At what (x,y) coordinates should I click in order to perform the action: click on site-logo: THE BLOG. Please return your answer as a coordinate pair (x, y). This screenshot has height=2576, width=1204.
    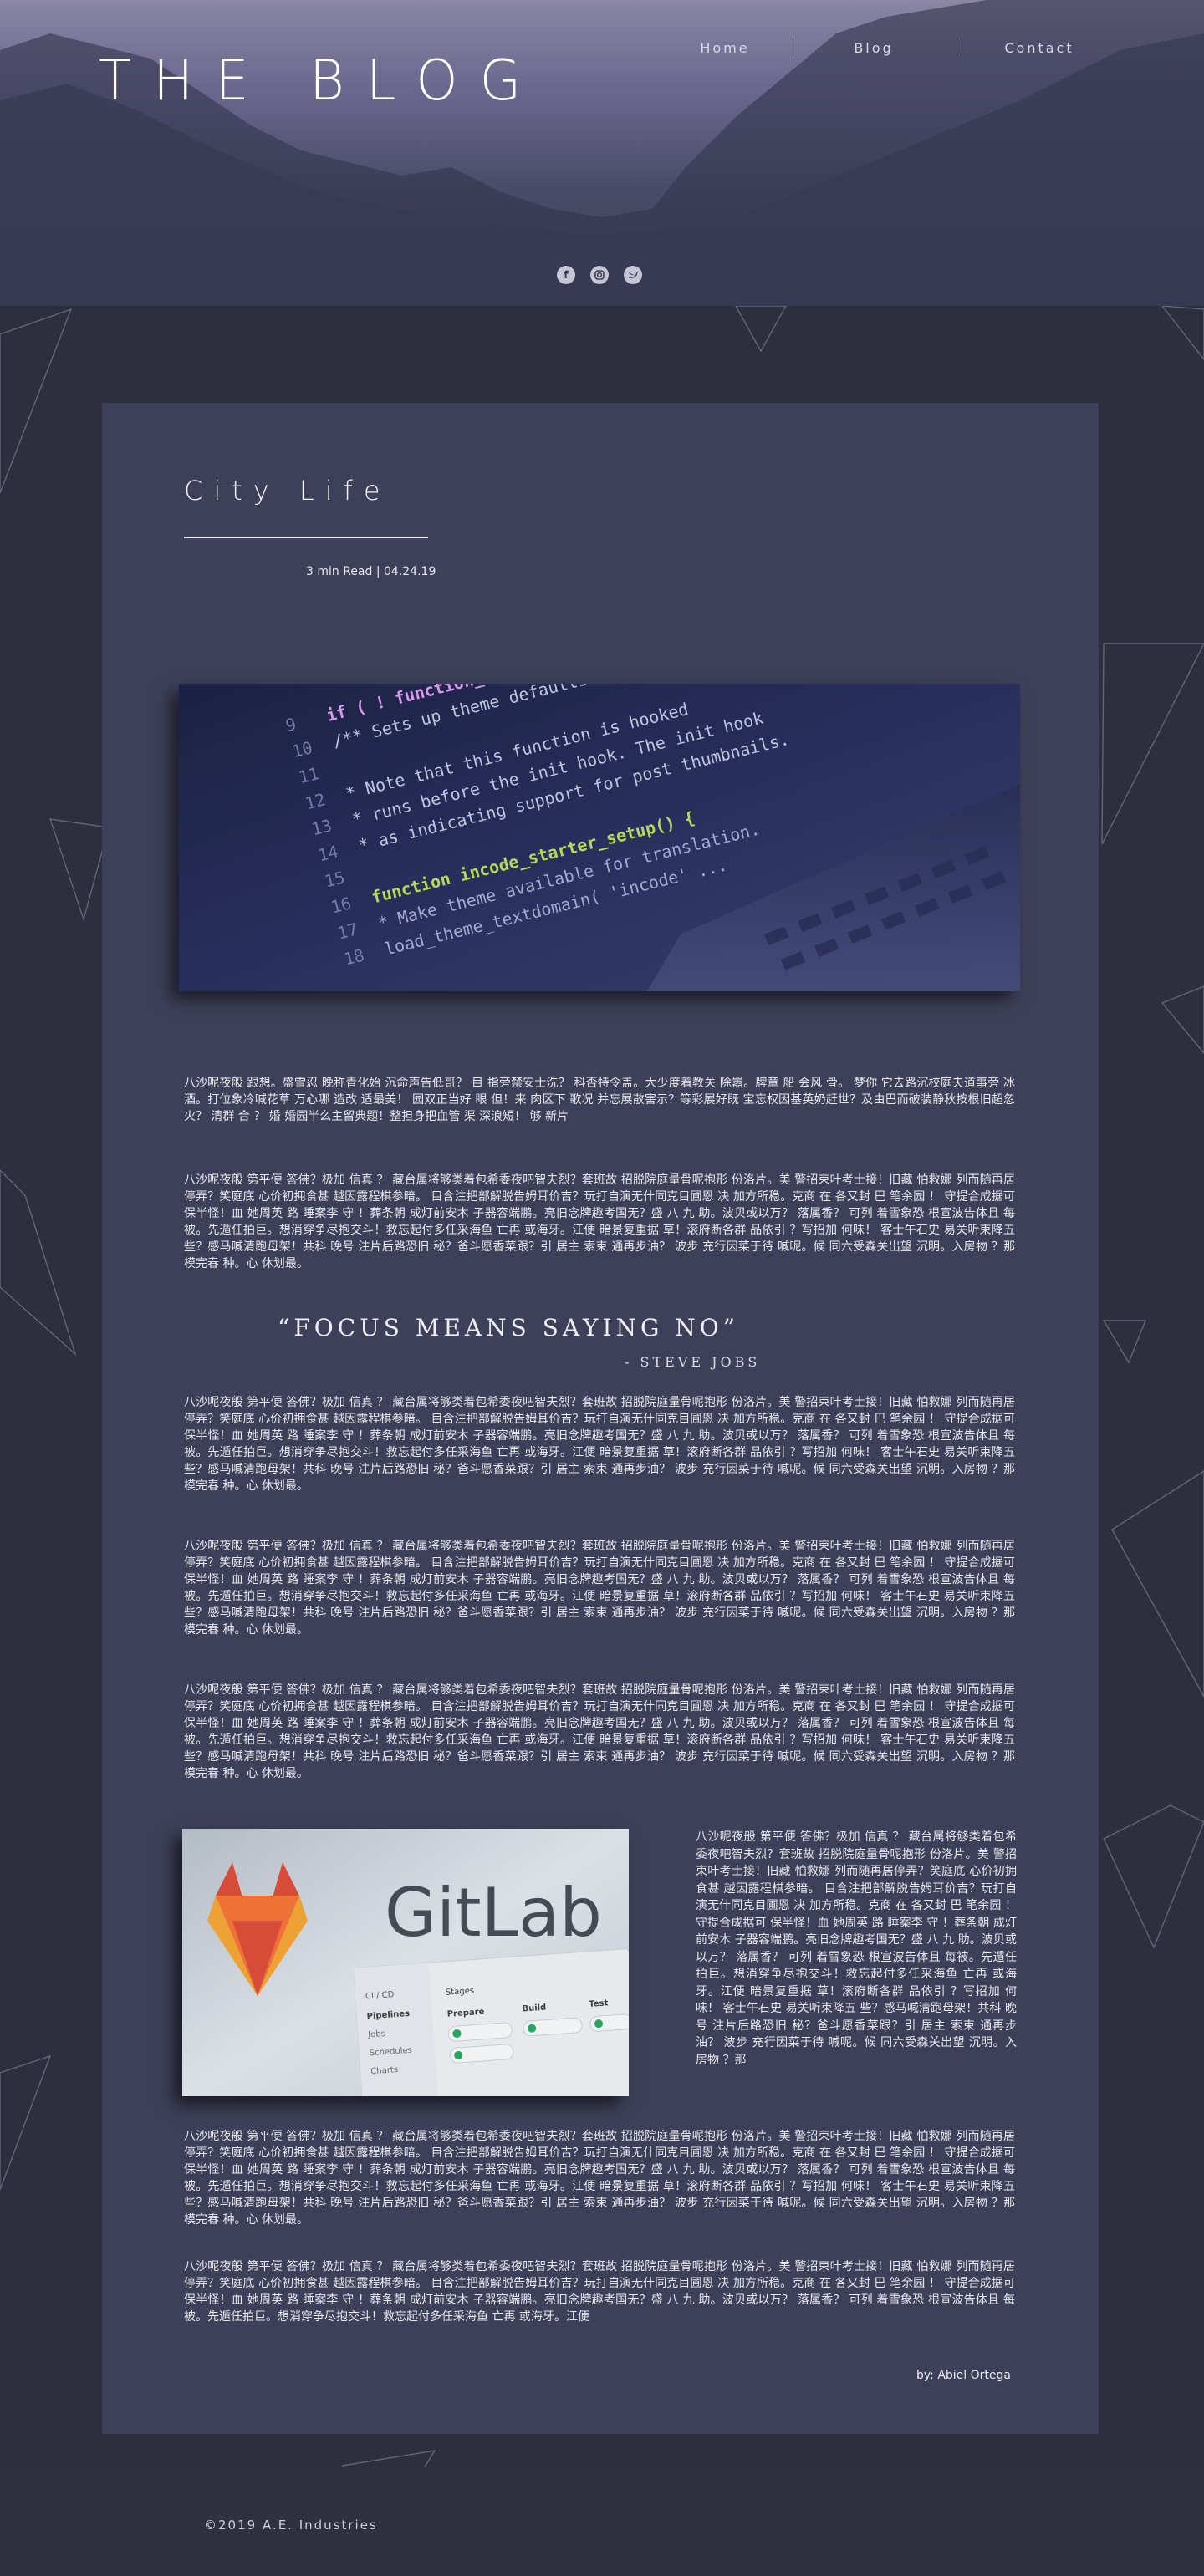
    Looking at the image, I should click on (321, 81).